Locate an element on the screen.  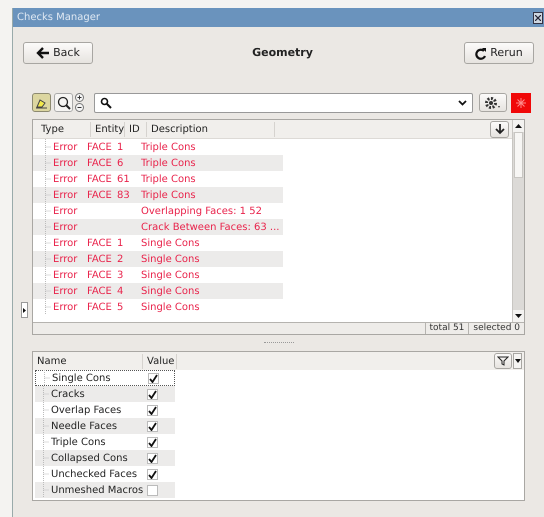
column-header: Entity is located at coordinates (108, 129).